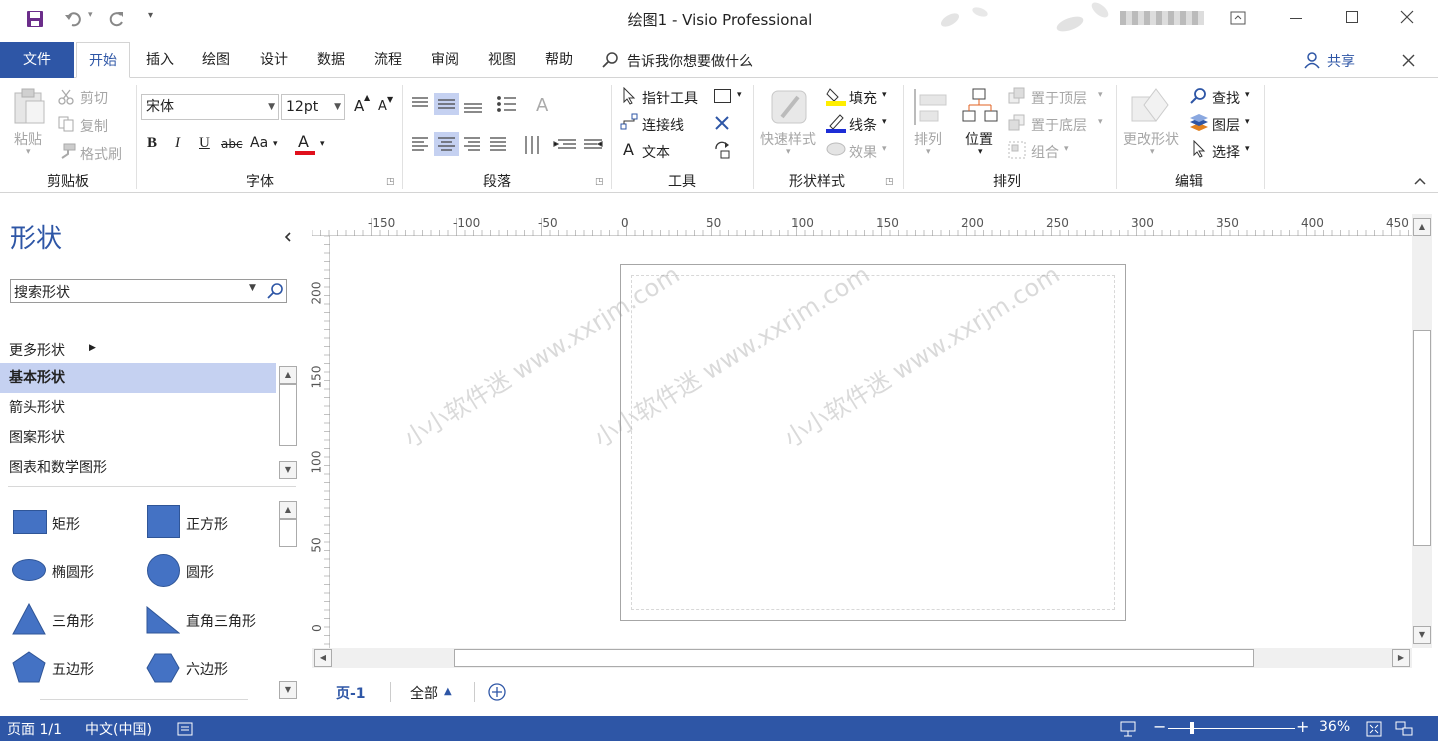 The width and height of the screenshot is (1438, 741). Describe the element at coordinates (559, 60) in the screenshot. I see `tab-help: 帮助` at that location.